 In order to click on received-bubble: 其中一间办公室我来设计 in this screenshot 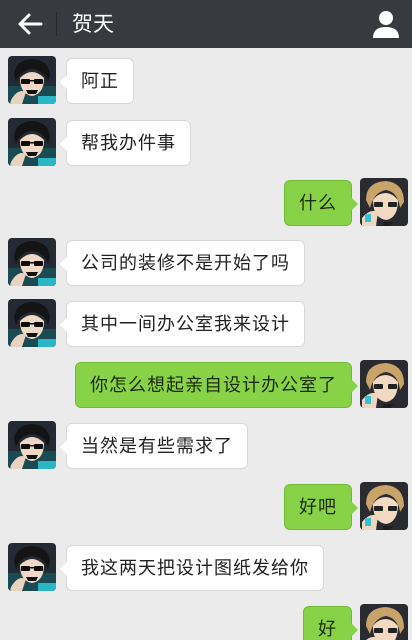, I will do `click(182, 324)`.